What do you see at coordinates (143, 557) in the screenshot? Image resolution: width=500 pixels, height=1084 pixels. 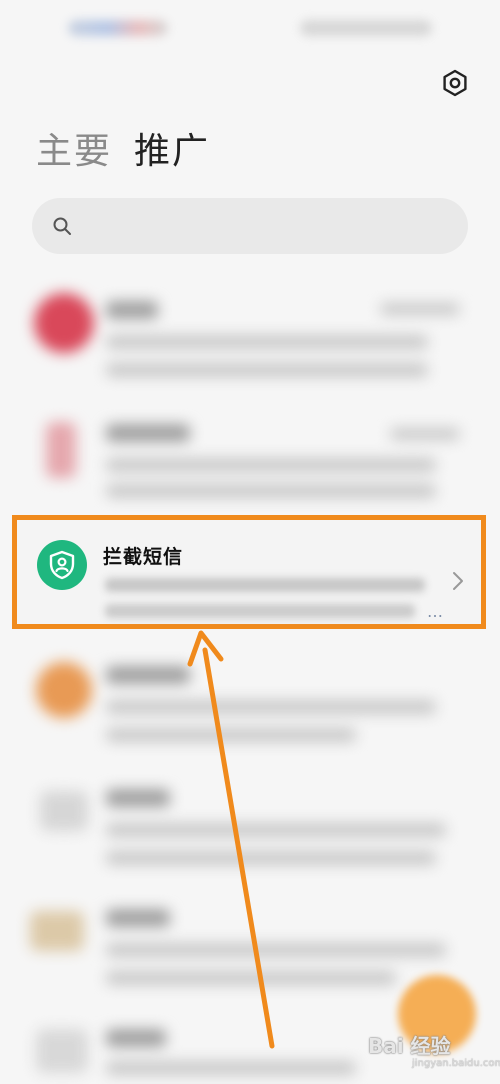 I see `intercepted-title: 拦截短信` at bounding box center [143, 557].